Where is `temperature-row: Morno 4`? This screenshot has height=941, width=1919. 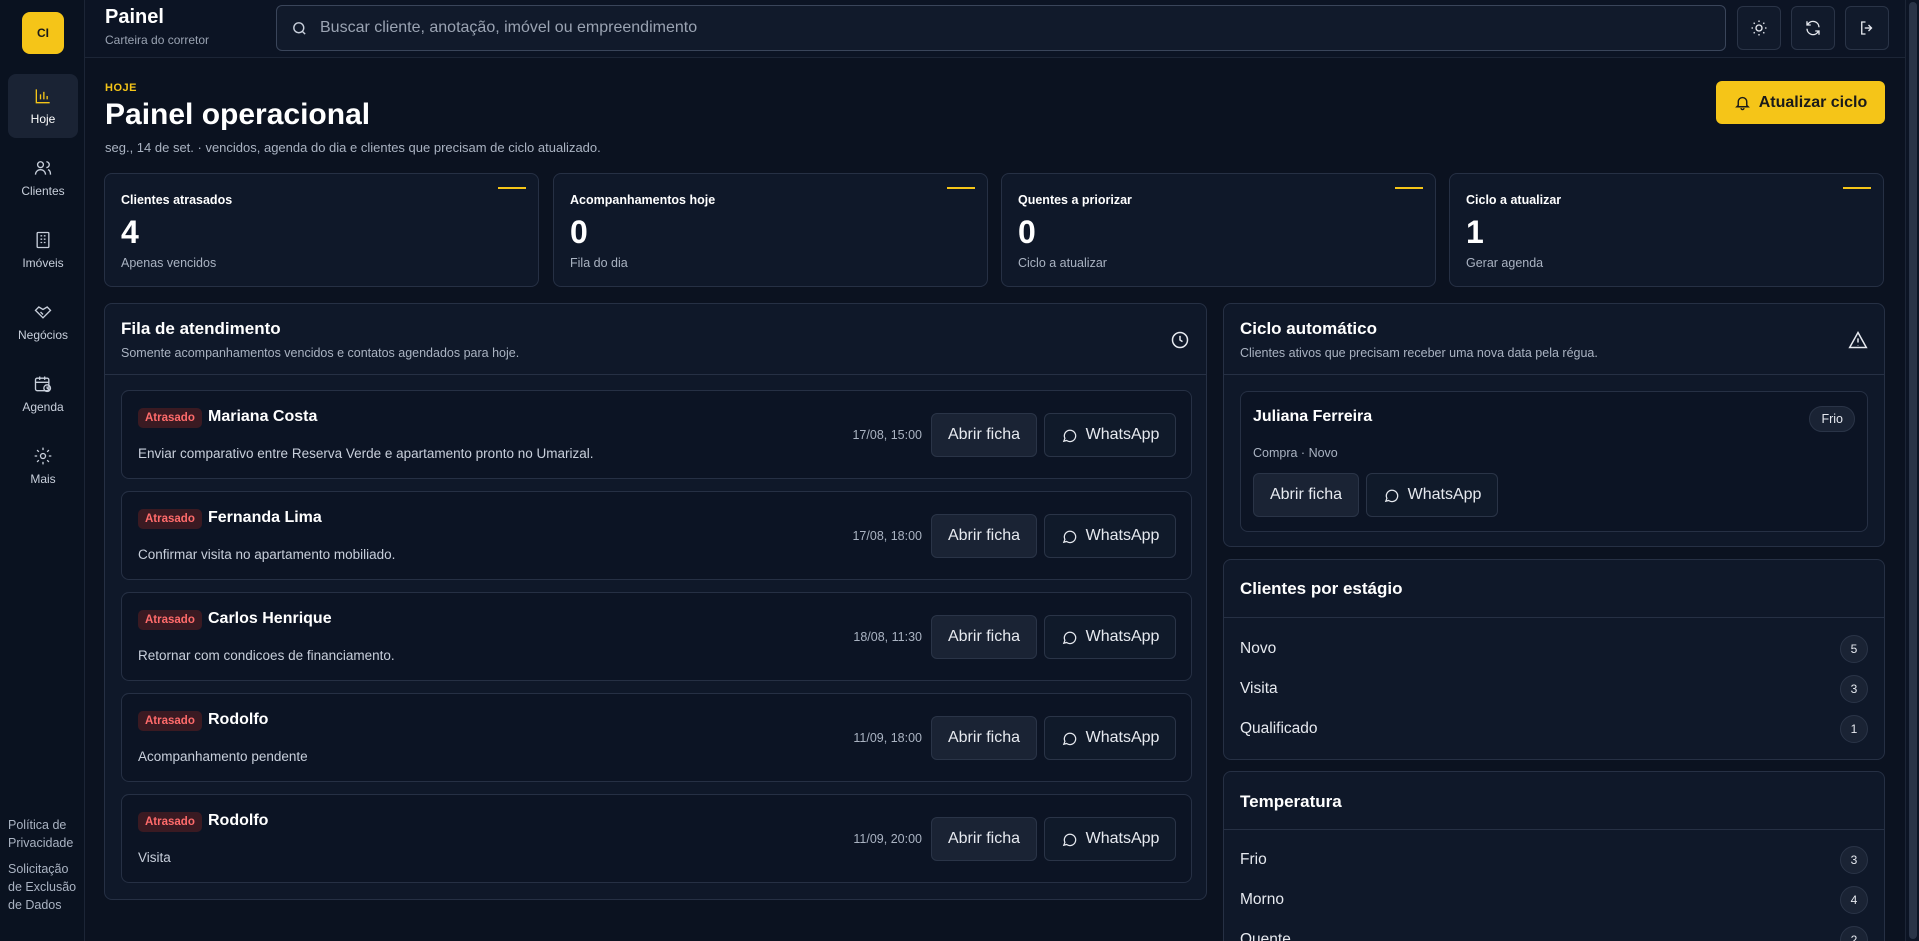 temperature-row: Morno 4 is located at coordinates (1554, 900).